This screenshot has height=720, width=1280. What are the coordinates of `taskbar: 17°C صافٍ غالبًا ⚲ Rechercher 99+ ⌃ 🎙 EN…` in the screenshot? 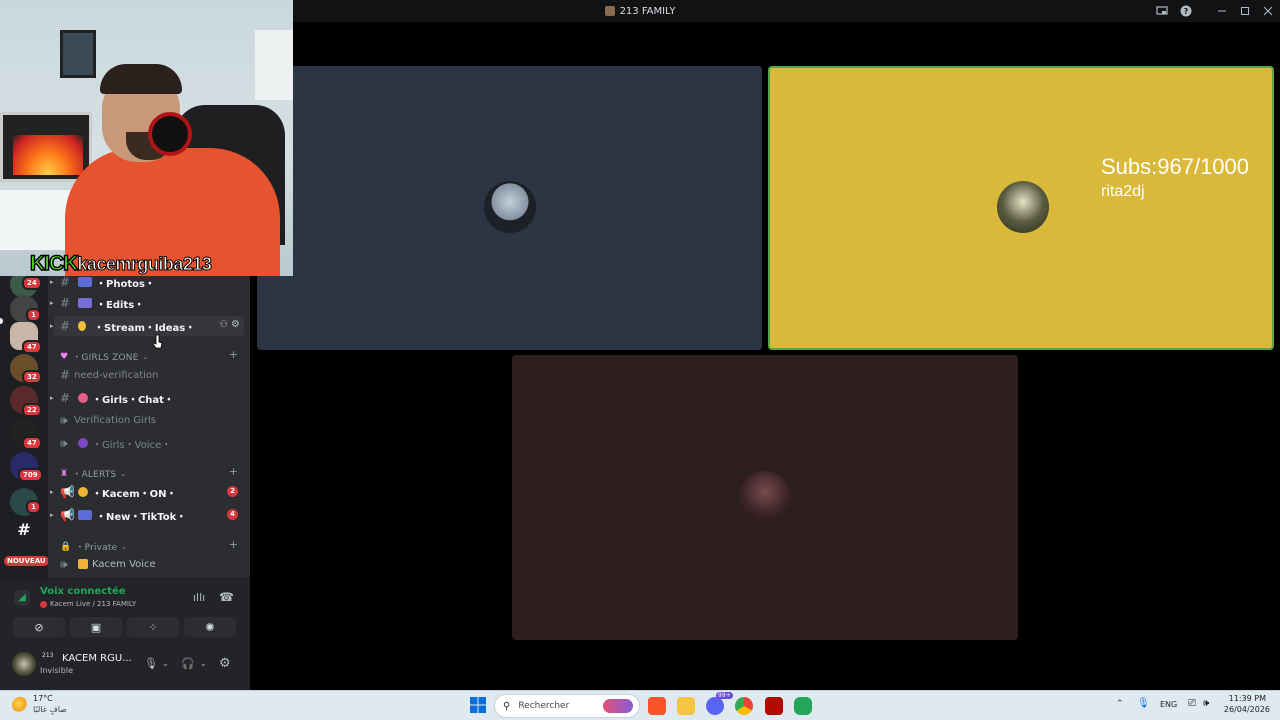 It's located at (640, 705).